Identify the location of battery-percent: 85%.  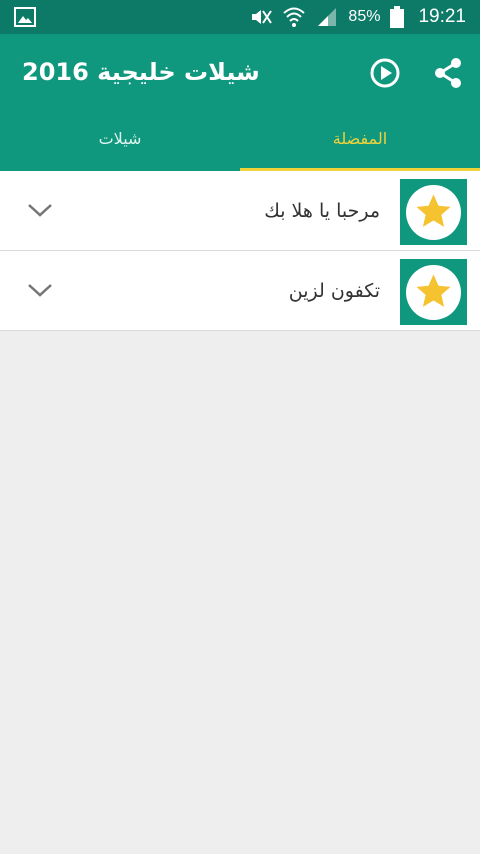
(364, 16).